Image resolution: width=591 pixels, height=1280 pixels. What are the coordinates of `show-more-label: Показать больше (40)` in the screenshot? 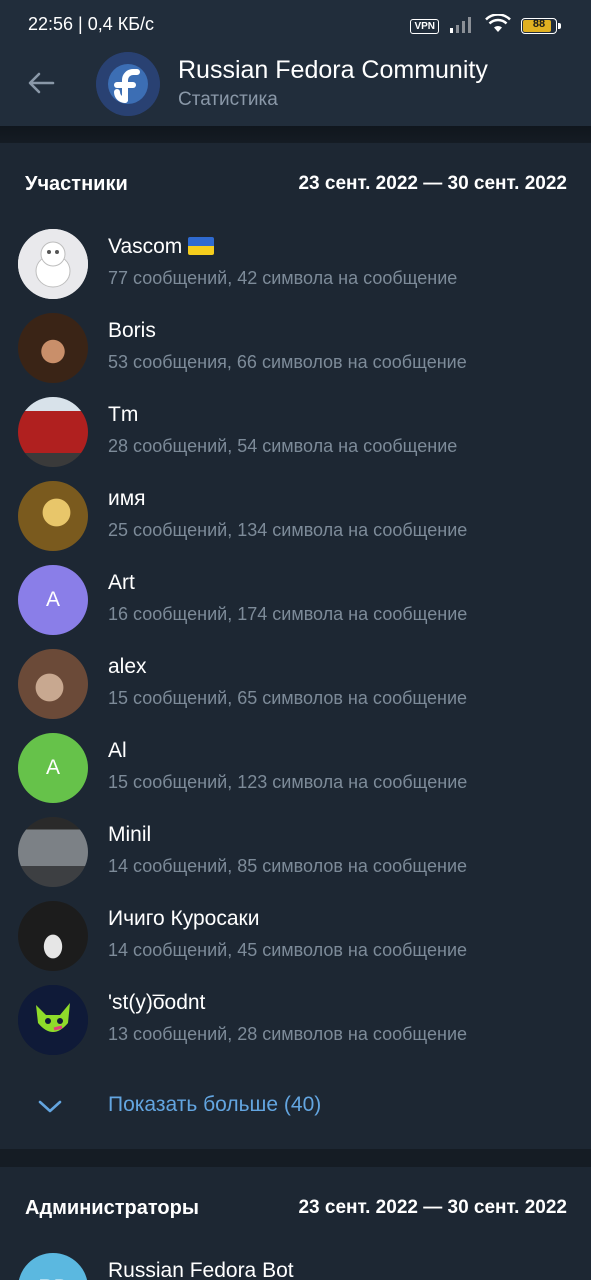 It's located at (215, 1104).